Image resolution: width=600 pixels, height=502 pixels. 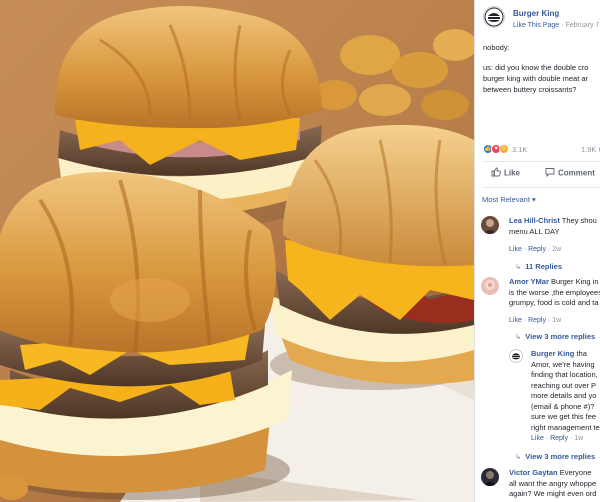 I want to click on burger-king-reply-avatar, so click(x=516, y=356).